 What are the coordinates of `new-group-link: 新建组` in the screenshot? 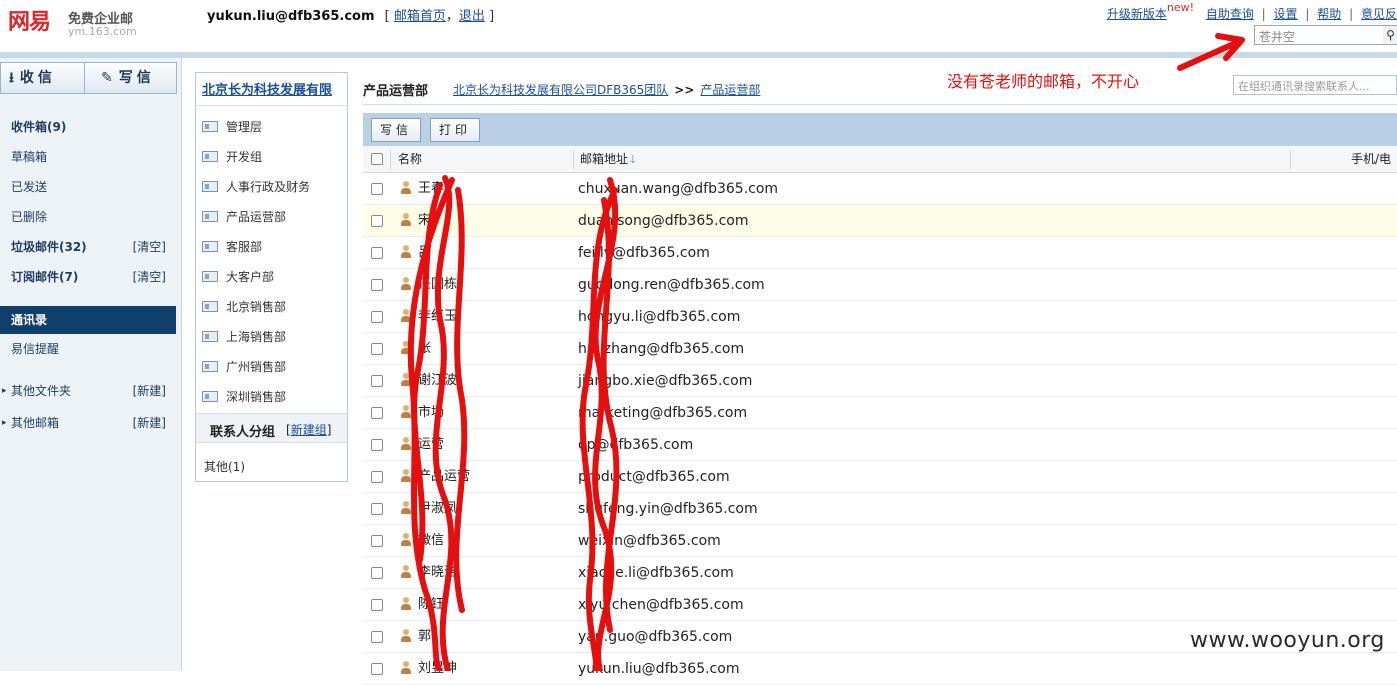 It's located at (309, 430).